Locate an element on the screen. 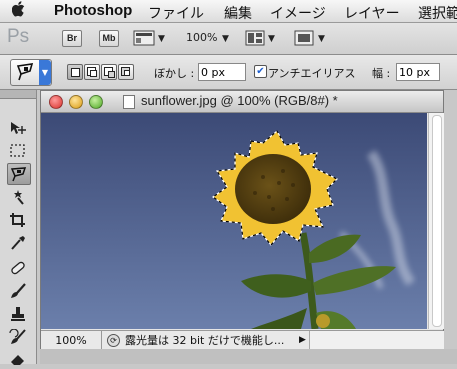 This screenshot has width=457, height=369. screen-mode-chevron-icon: ▼ is located at coordinates (321, 39).